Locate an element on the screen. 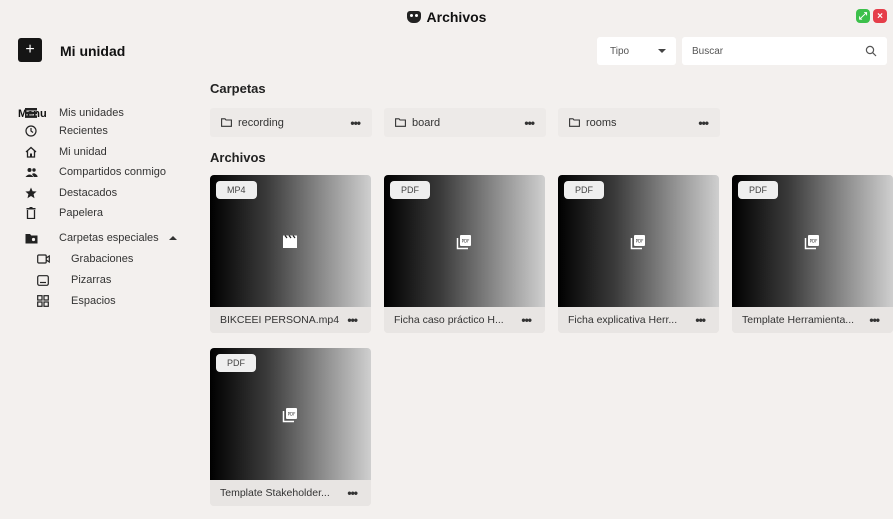 The height and width of the screenshot is (519, 893). file-card: PDF PDF Ficha explicativa Herr... ••• is located at coordinates (638, 254).